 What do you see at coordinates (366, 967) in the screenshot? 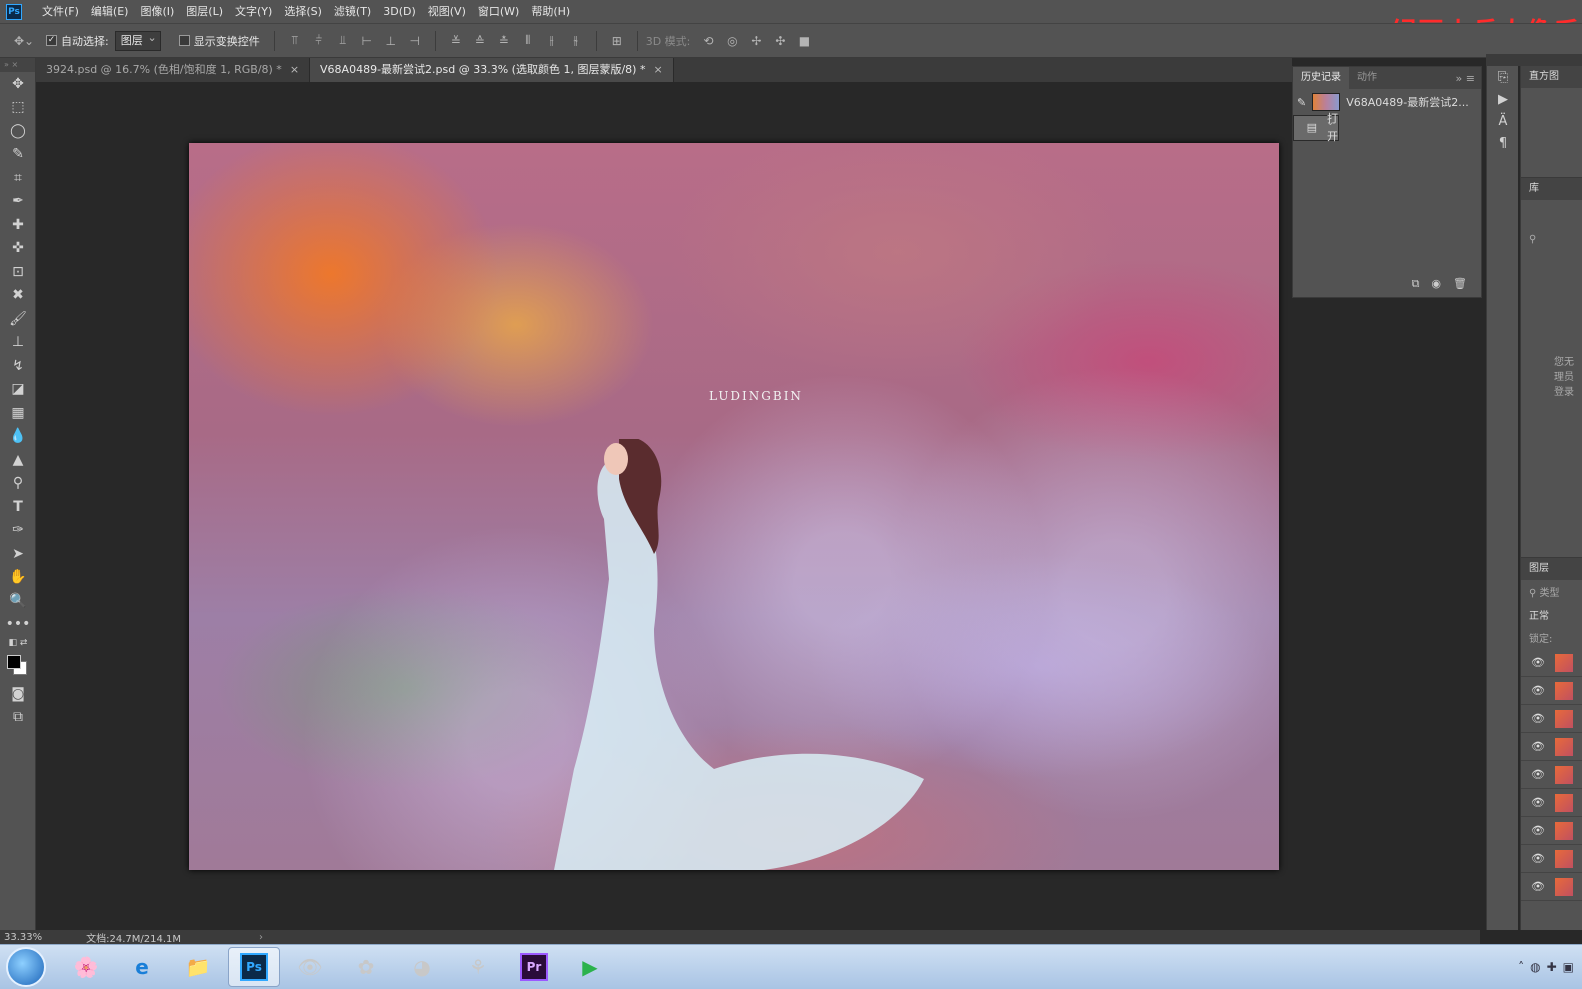
I see `pinwheel-app-icon: ✿` at bounding box center [366, 967].